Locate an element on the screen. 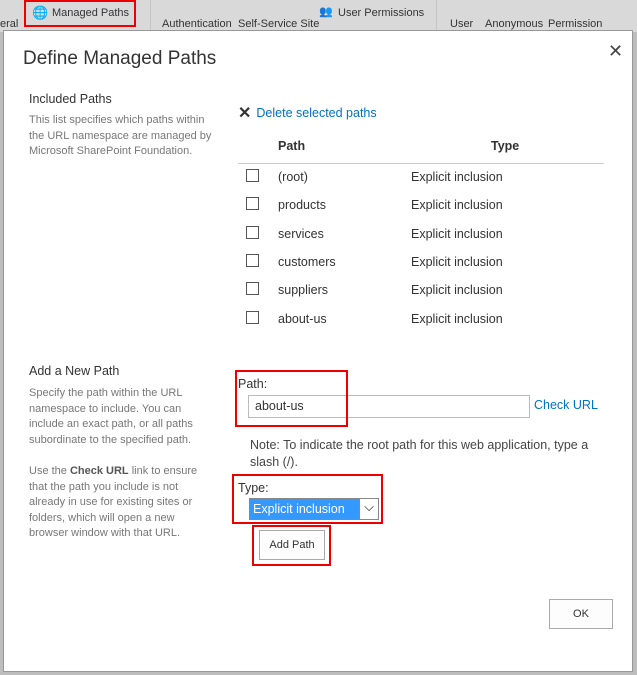 This screenshot has height=675, width=637. table-row: (root) Explicit inclusion is located at coordinates (421, 177).